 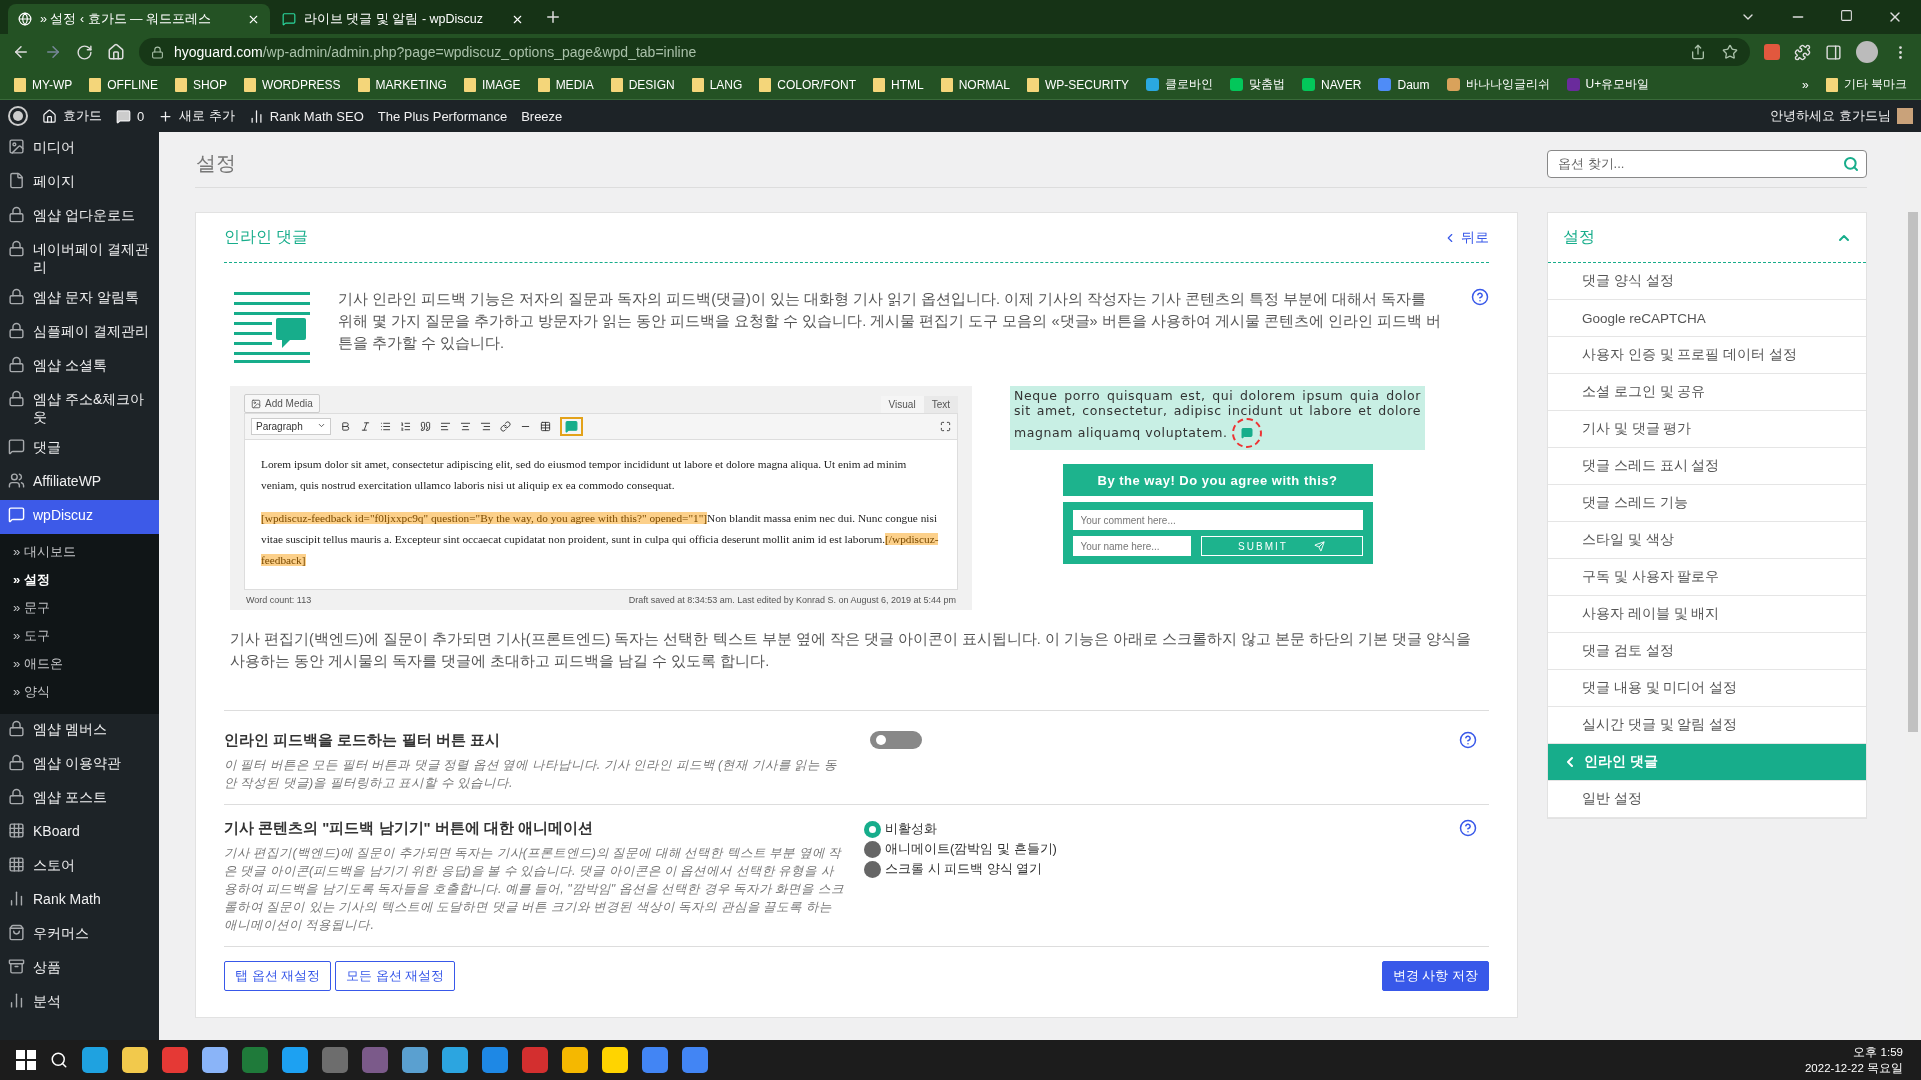 What do you see at coordinates (717, 84) in the screenshot?
I see `bookmark: LANG` at bounding box center [717, 84].